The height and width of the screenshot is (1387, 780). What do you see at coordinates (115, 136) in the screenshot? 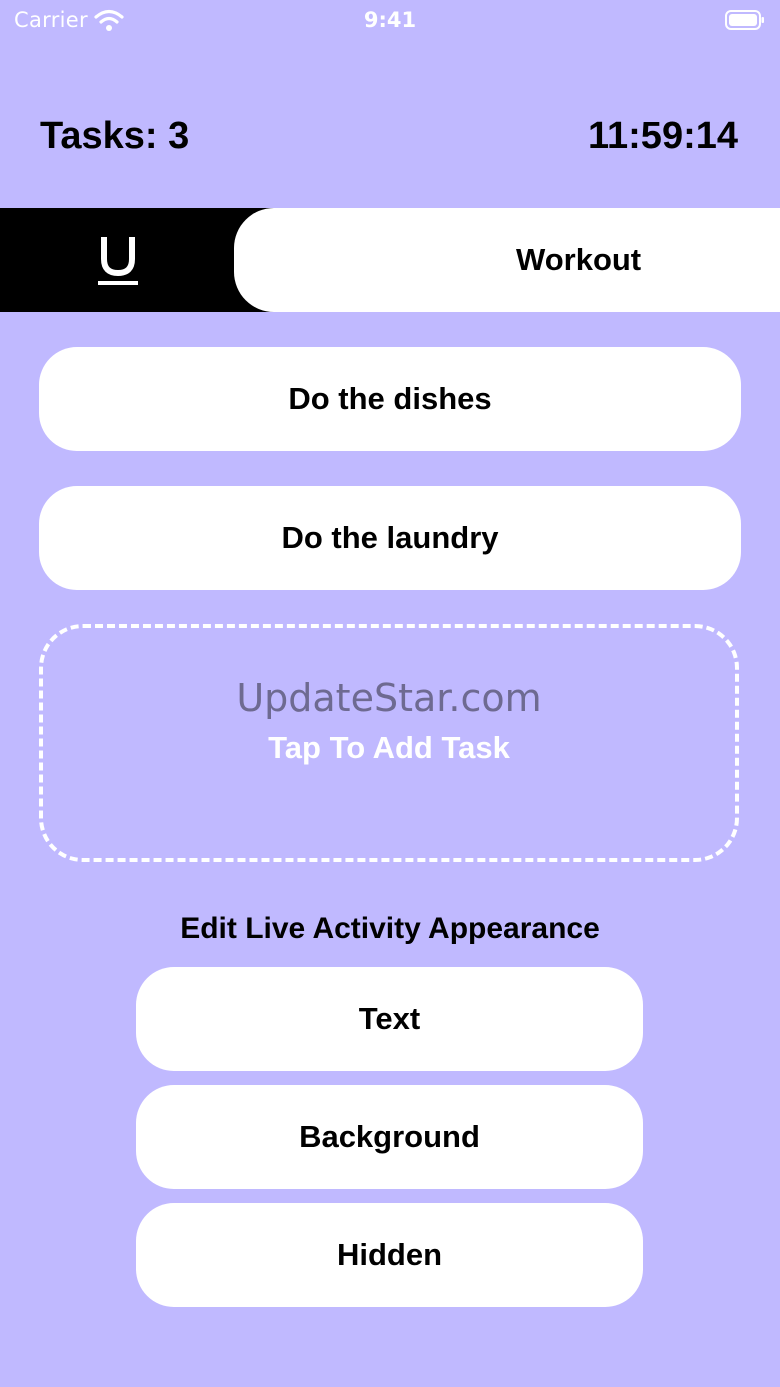
I see `tasks-count: Tasks: 3` at bounding box center [115, 136].